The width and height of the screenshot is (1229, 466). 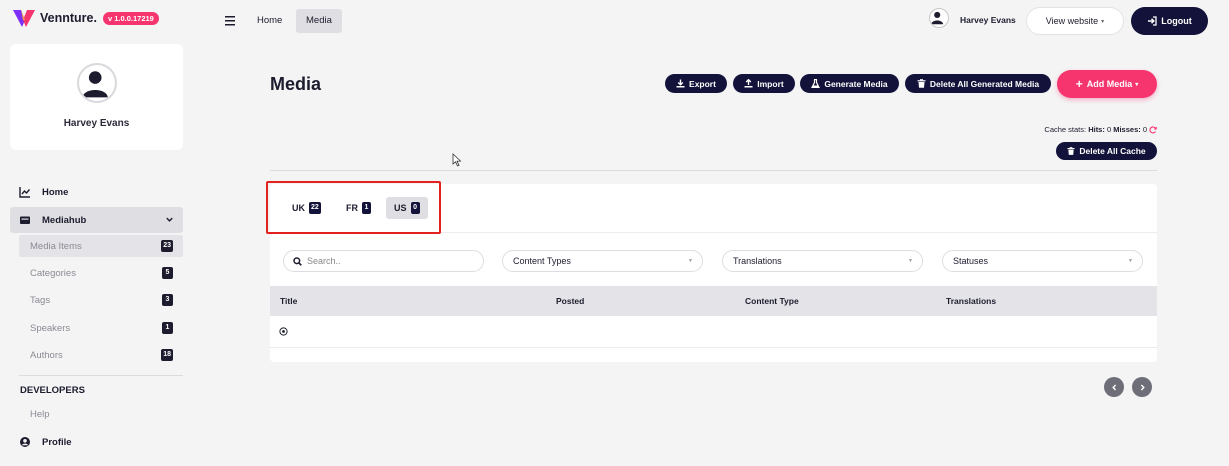 What do you see at coordinates (296, 84) in the screenshot?
I see `page-title: Media` at bounding box center [296, 84].